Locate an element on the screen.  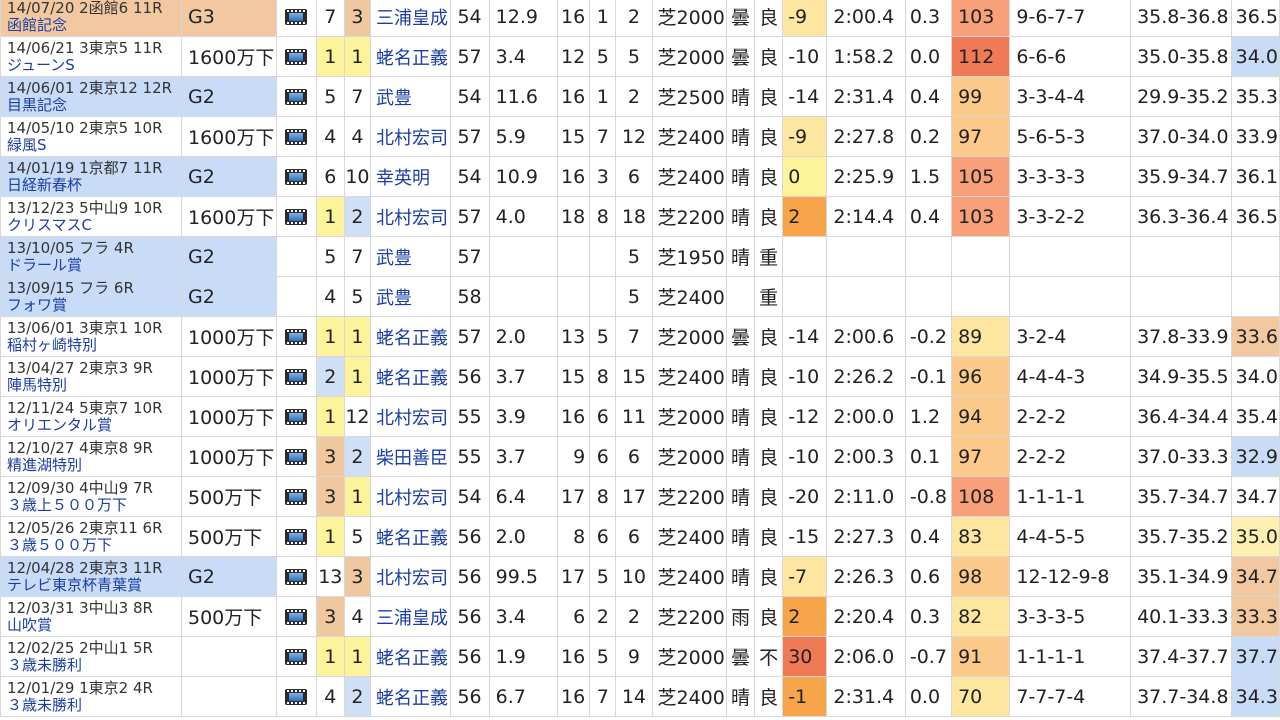
passing-order-cell: 3-3-4-4 is located at coordinates (1070, 96).